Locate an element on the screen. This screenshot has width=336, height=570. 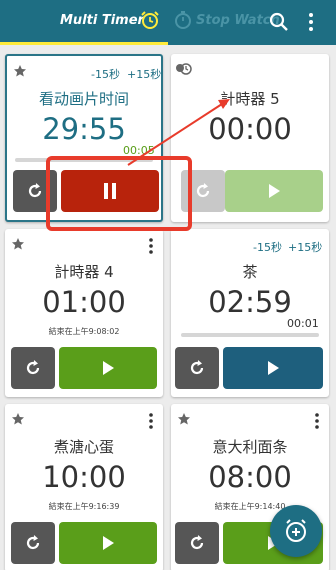
timer-name: 計時器 5 is located at coordinates (250, 99).